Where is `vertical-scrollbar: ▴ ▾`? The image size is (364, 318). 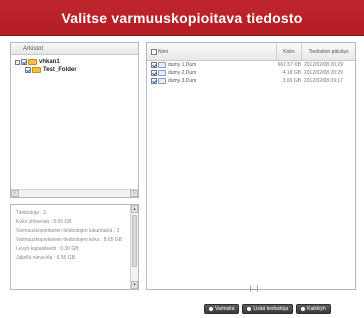
vertical-scrollbar: ▴ ▾ is located at coordinates (134, 247).